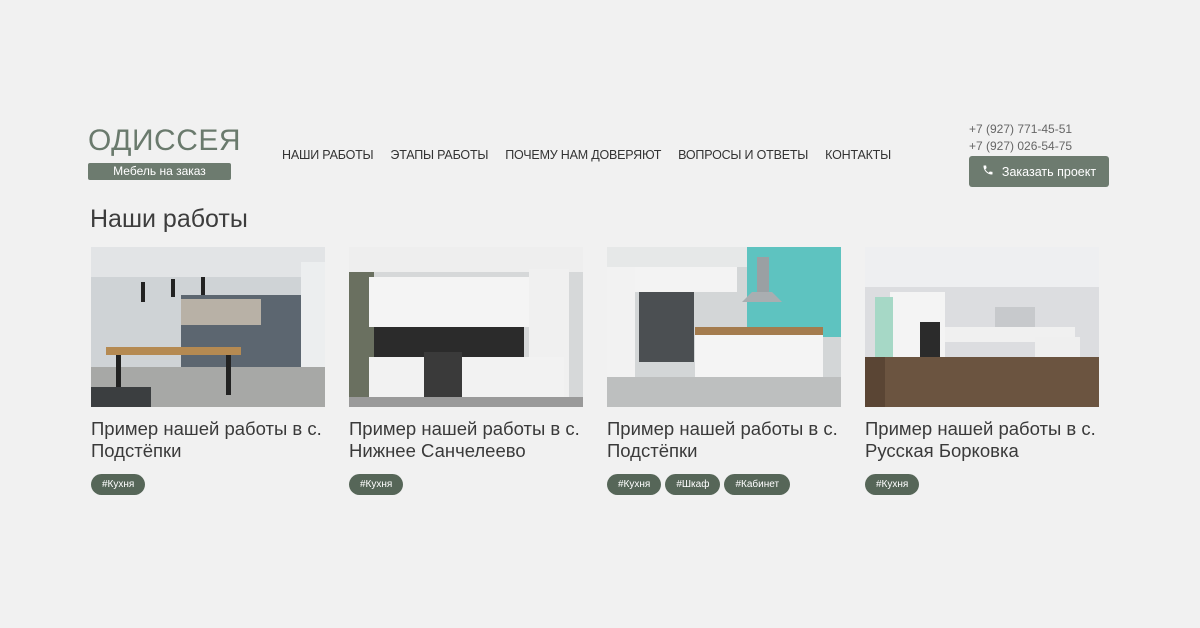  I want to click on logo: ОДИССЕЯ Мебель на заказ, so click(165, 152).